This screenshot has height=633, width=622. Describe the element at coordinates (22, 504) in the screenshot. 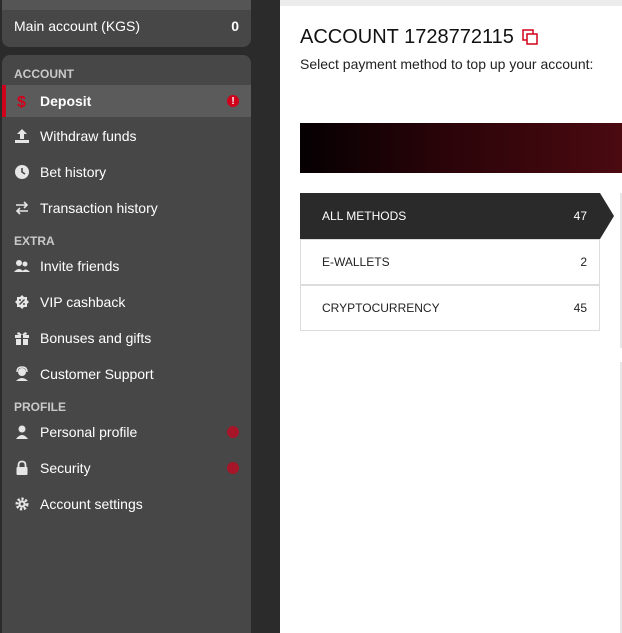

I see `gear-icon` at that location.